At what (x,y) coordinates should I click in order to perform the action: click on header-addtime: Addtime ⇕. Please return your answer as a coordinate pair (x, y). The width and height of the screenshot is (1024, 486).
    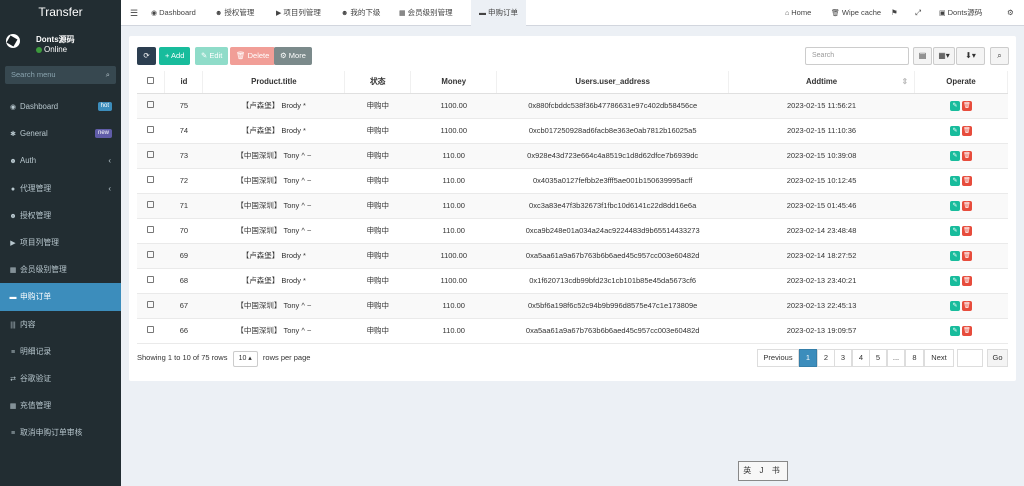
    Looking at the image, I should click on (821, 82).